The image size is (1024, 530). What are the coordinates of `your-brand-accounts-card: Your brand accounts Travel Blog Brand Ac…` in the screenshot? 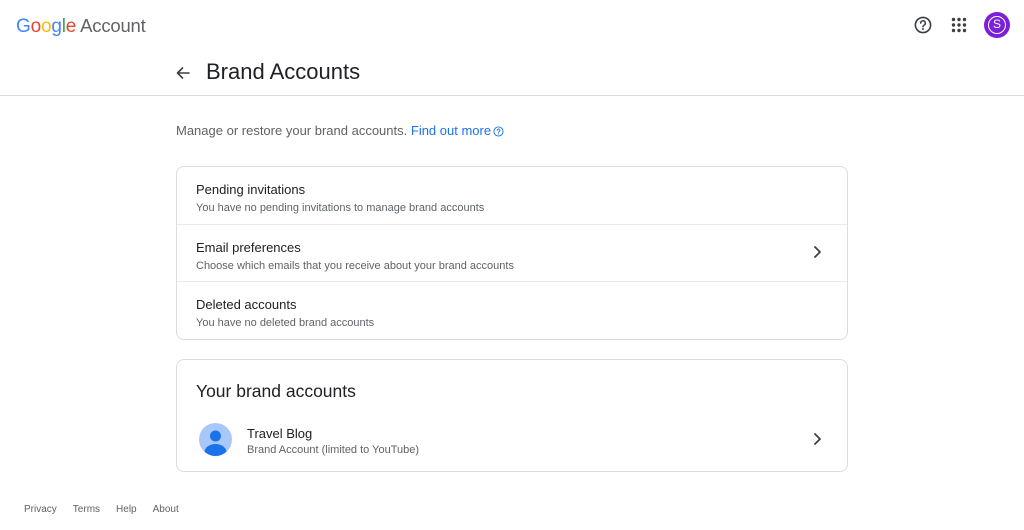 It's located at (512, 415).